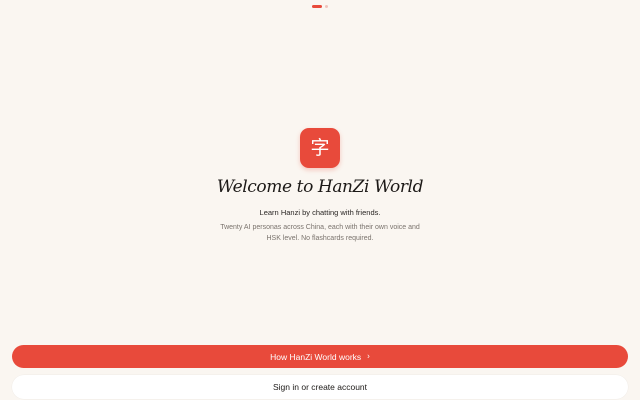 The height and width of the screenshot is (400, 640). I want to click on page-dot-inactive, so click(326, 6).